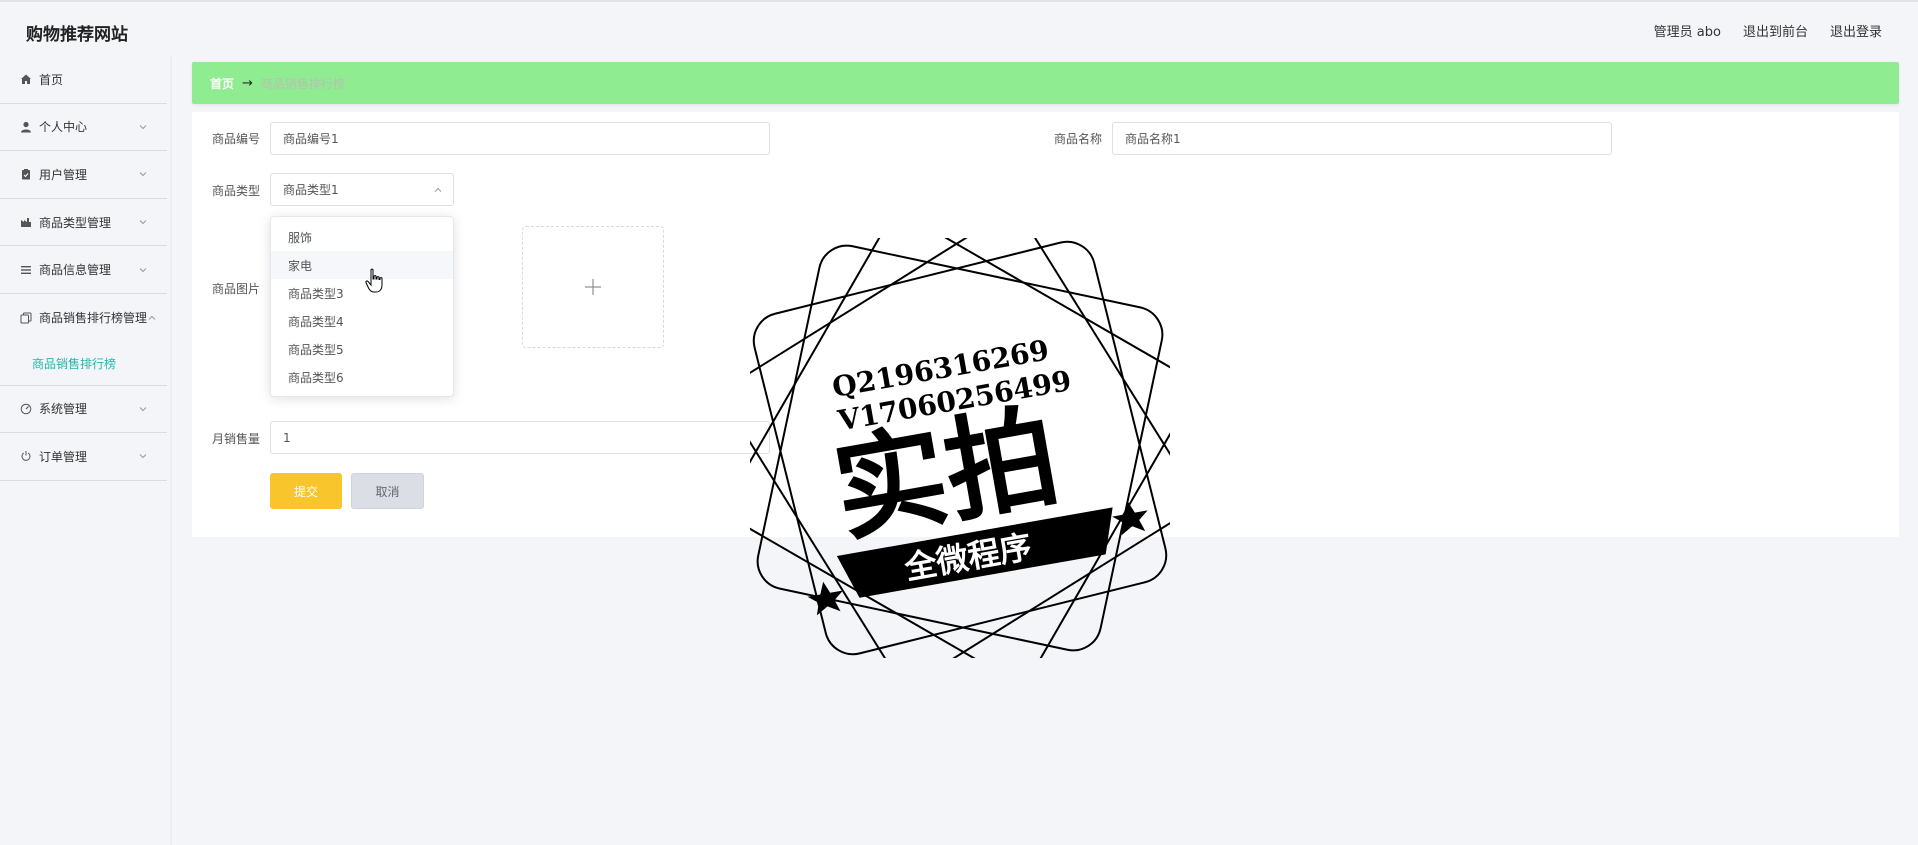 This screenshot has height=845, width=1918. I want to click on product-no-input, so click(520, 138).